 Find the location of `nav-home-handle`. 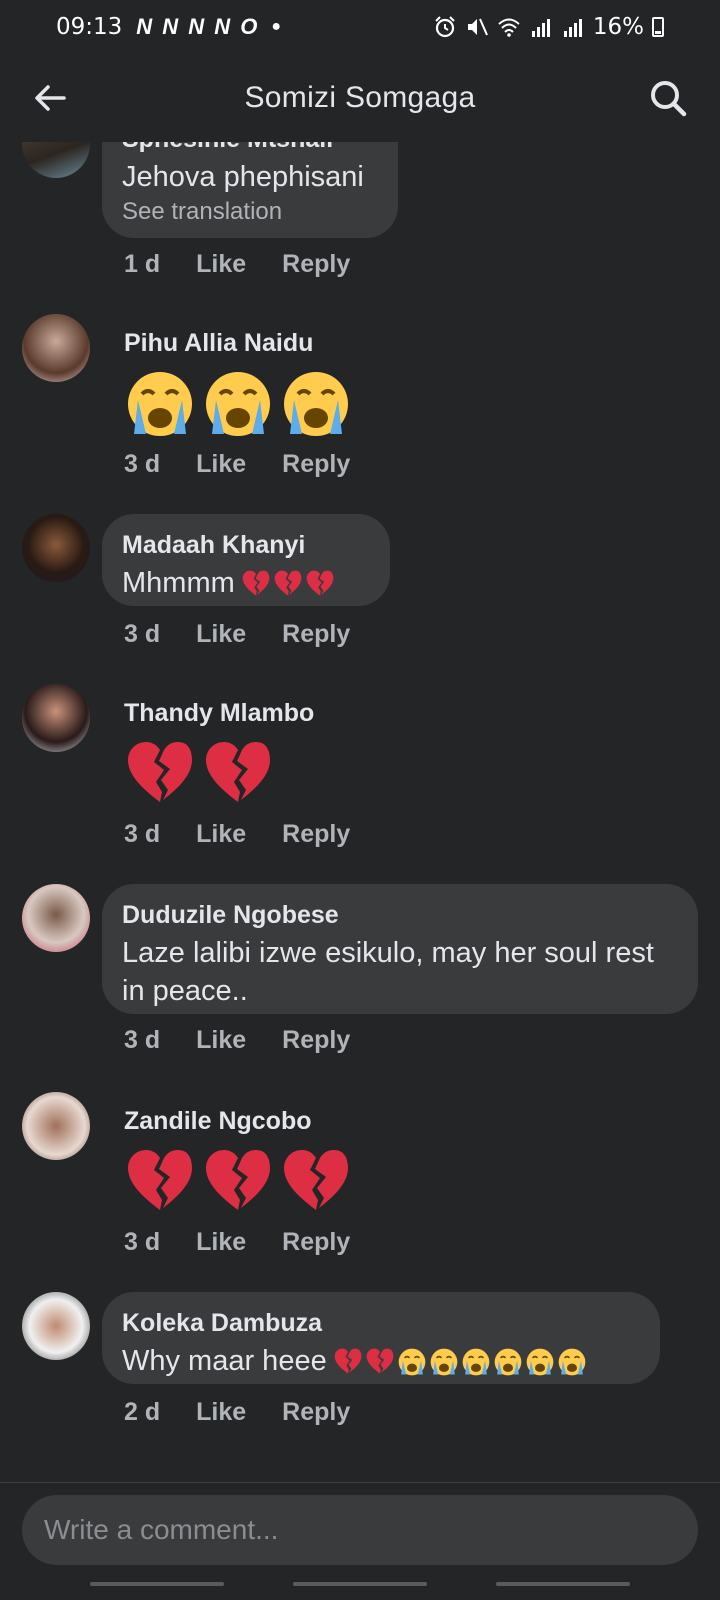

nav-home-handle is located at coordinates (360, 1584).